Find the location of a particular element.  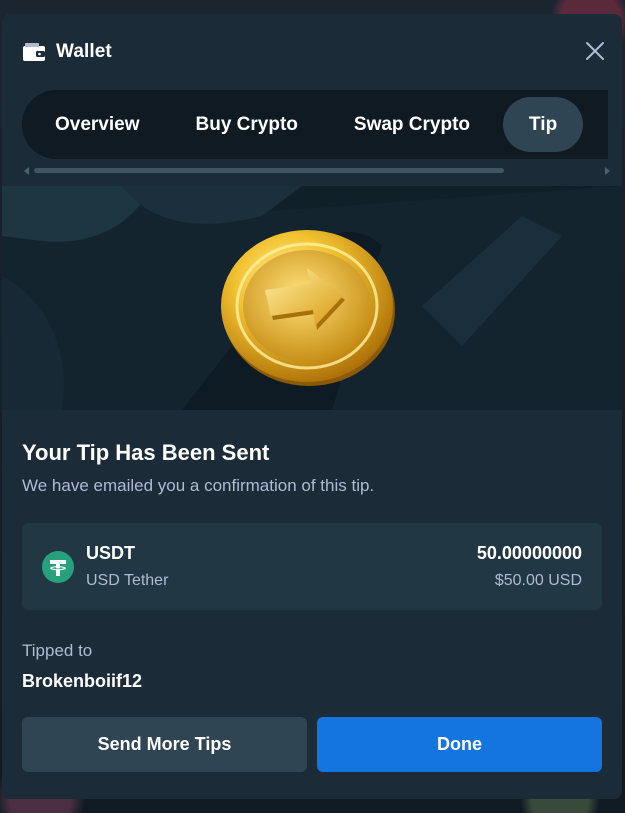

send-more-tips-button: Send More Tips is located at coordinates (164, 744).